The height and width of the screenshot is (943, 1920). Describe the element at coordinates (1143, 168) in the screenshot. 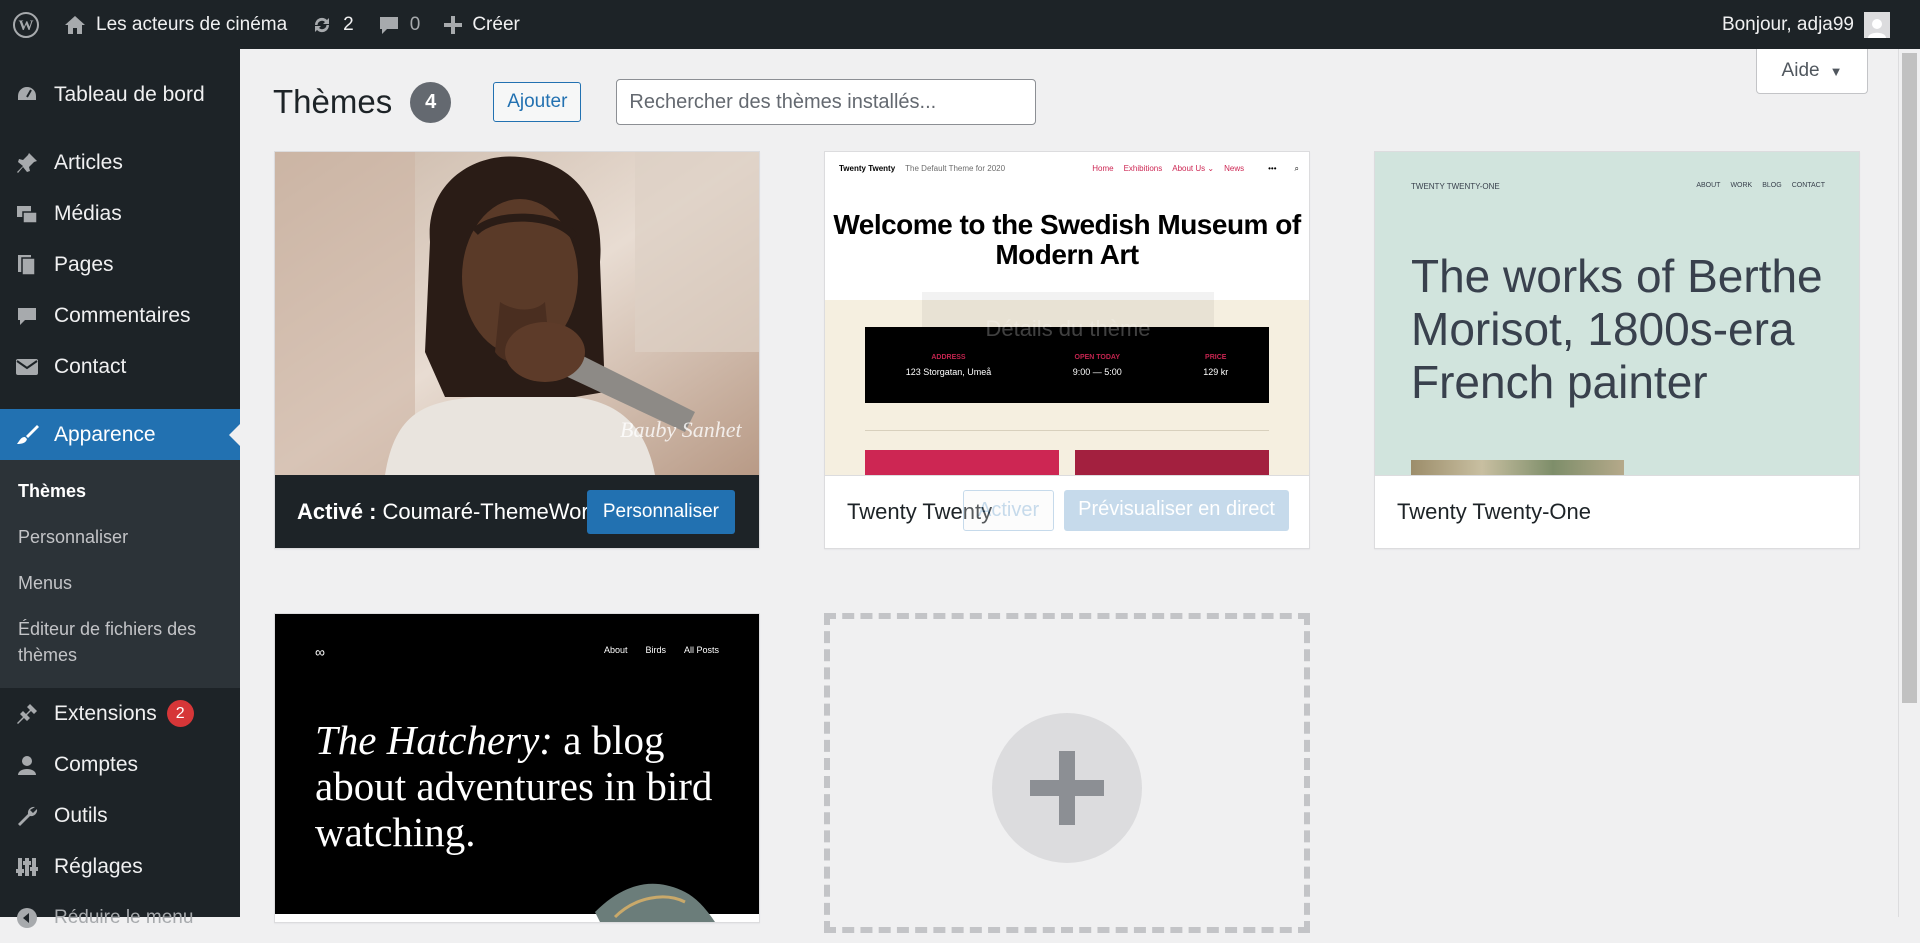

I see `tt-nav-link: Exhibitions` at that location.